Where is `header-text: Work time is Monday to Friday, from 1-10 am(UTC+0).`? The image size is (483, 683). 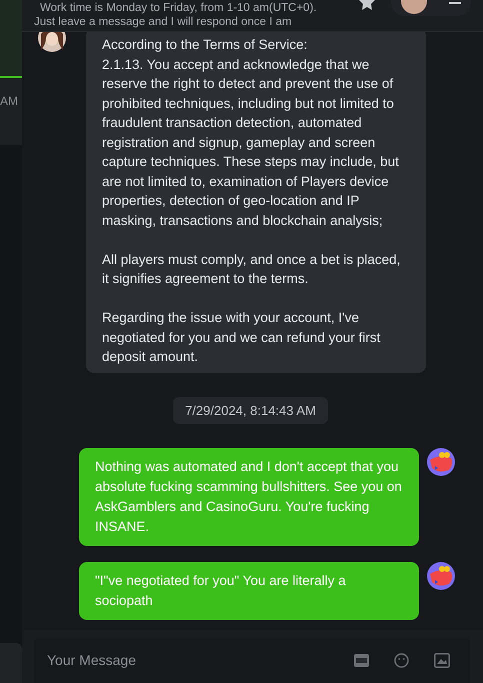 header-text: Work time is Monday to Friday, from 1-10 am(UTC+0). is located at coordinates (178, 8).